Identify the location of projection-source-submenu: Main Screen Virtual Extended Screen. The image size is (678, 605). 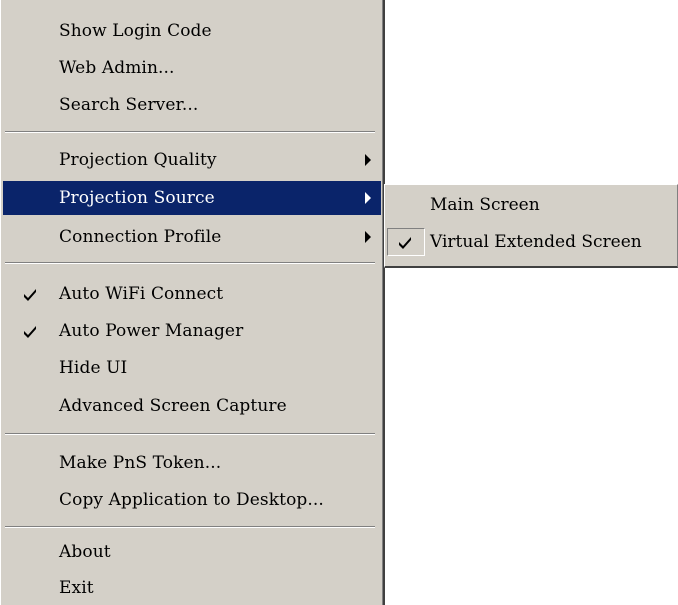
(531, 226).